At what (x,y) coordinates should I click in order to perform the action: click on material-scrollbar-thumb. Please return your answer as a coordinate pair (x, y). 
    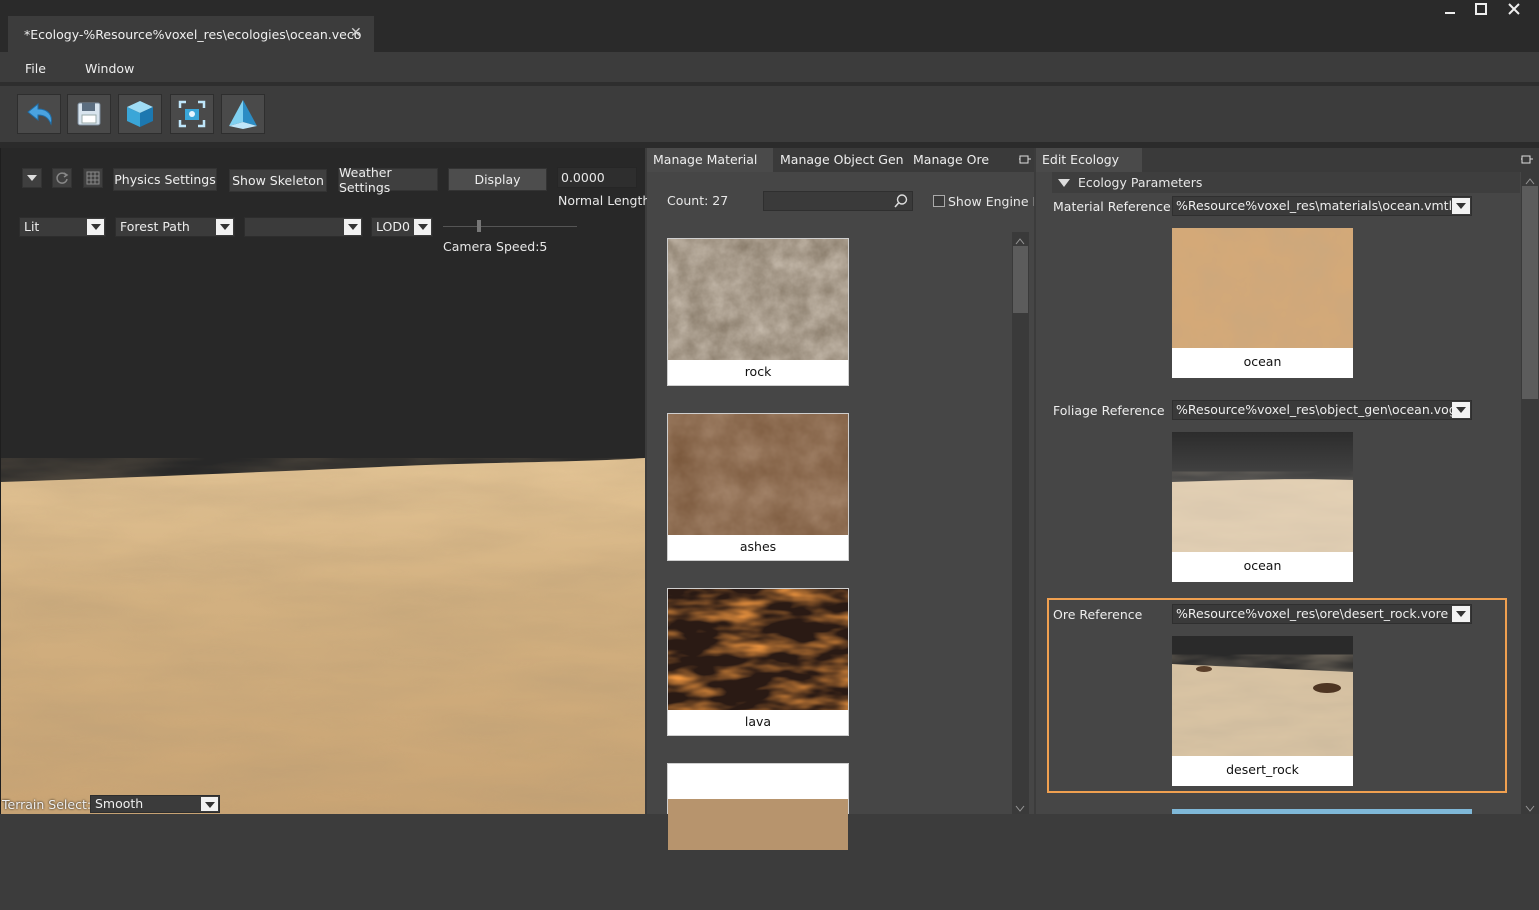
    Looking at the image, I should click on (1020, 279).